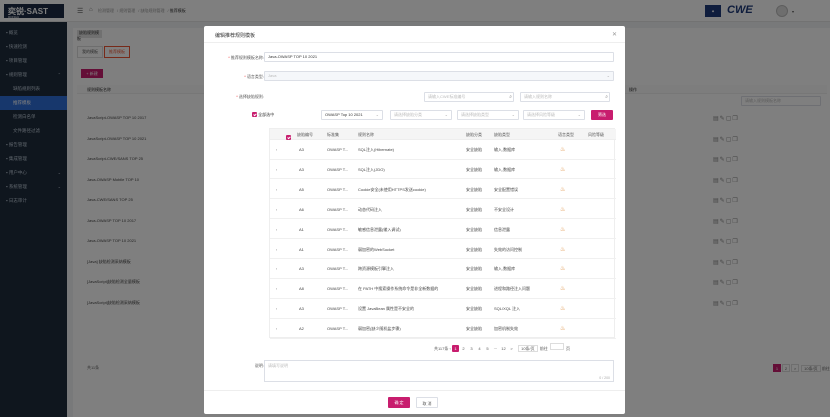  What do you see at coordinates (443, 329) in the screenshot?
I see `table-row: ›A2OWASP T...弱加密(缺少随机盐步骤)安全缺陷加密机制失效♨低危` at bounding box center [443, 329].